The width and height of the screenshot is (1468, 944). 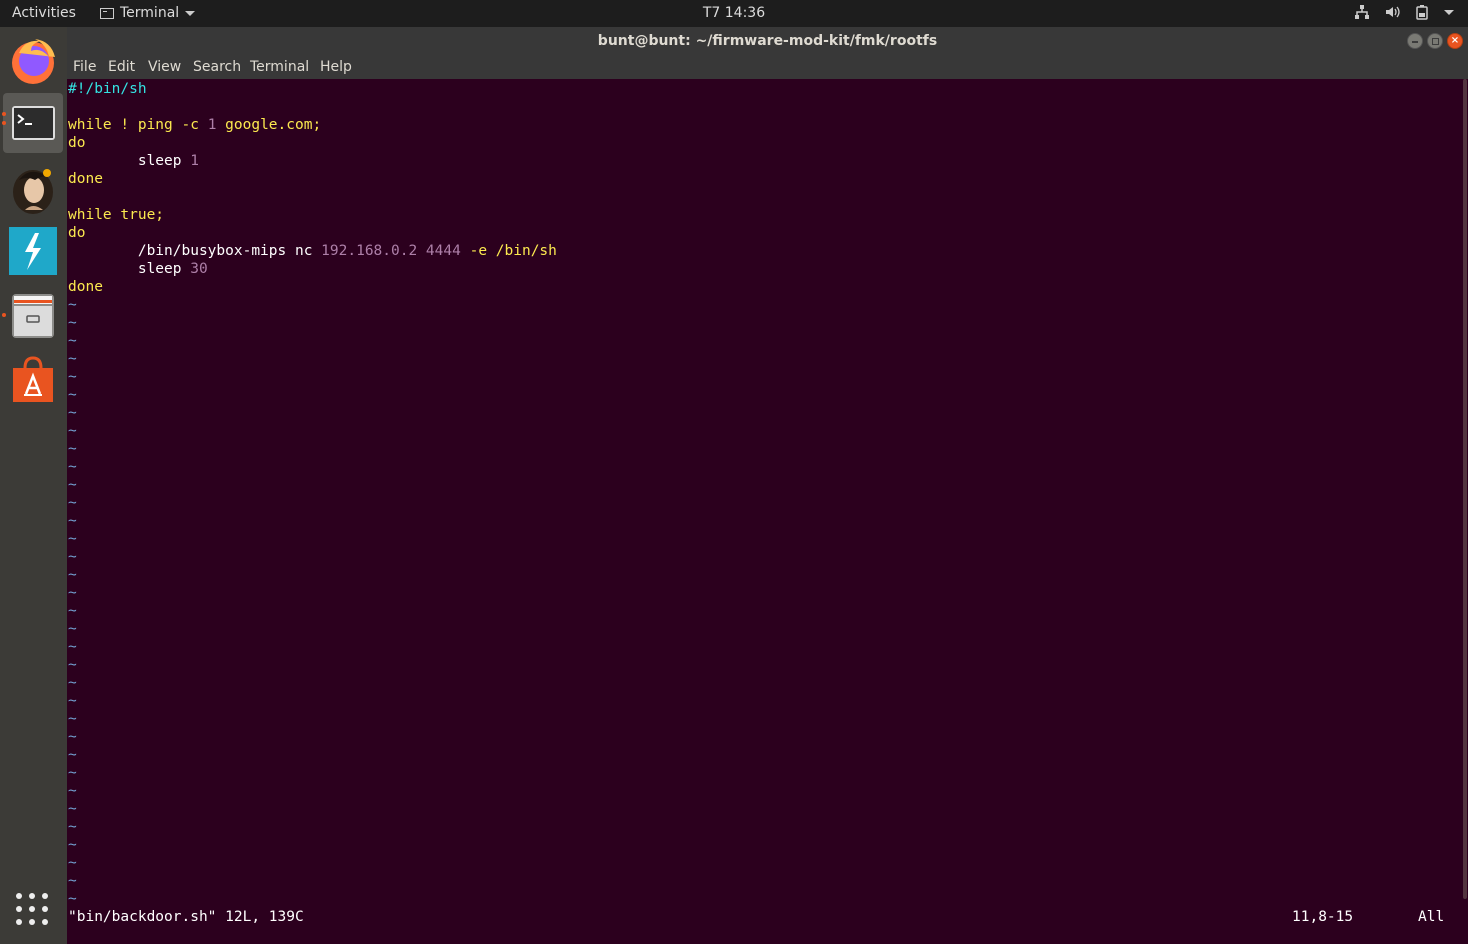 I want to click on code-line-8: while true;, so click(x=116, y=215).